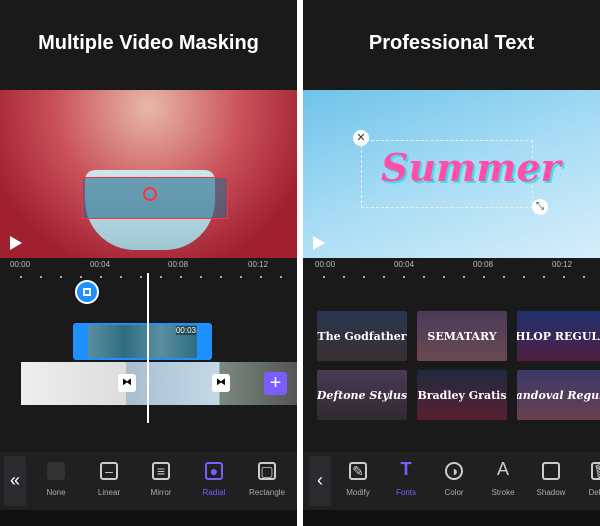 This screenshot has width=600, height=526. I want to click on radial-mask-icon: ●, so click(214, 471).